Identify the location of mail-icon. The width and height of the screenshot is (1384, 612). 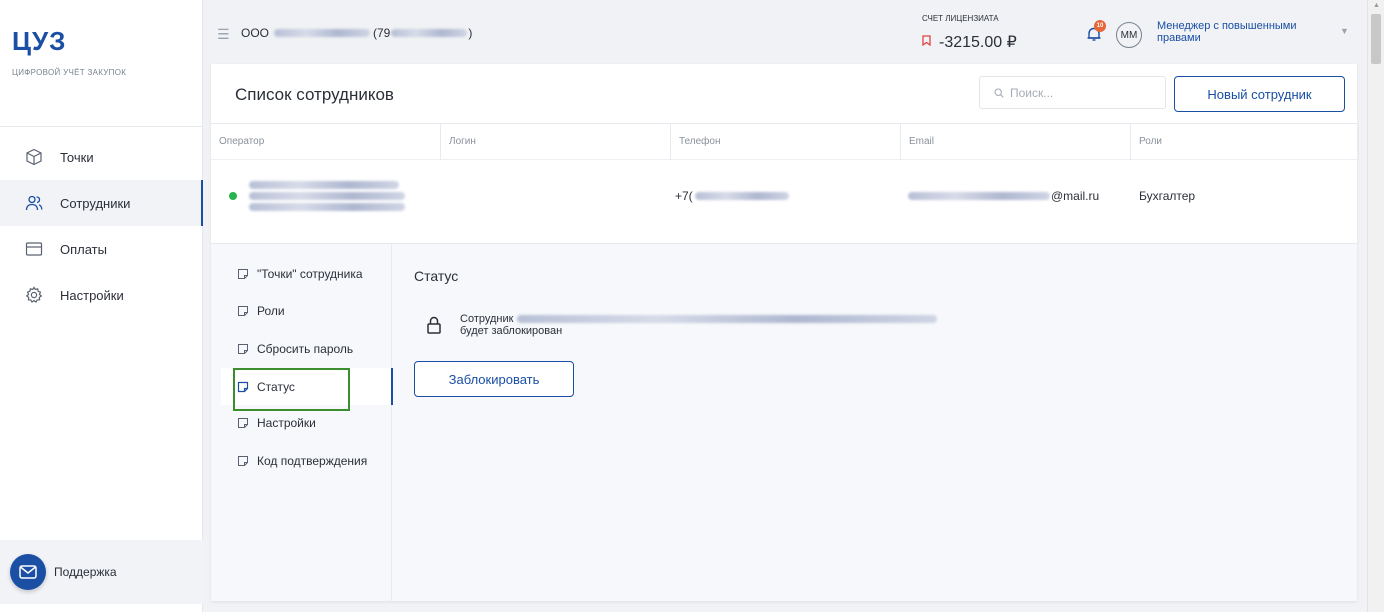
(28, 572).